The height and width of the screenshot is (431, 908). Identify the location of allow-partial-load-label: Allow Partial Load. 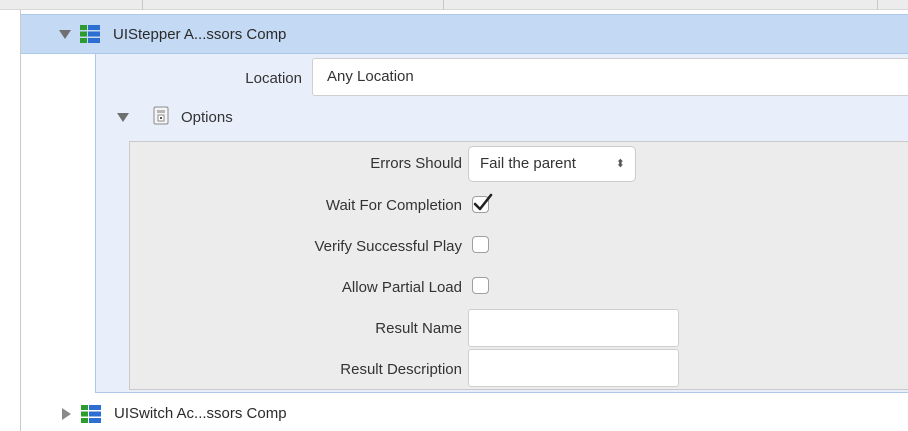
(401, 287).